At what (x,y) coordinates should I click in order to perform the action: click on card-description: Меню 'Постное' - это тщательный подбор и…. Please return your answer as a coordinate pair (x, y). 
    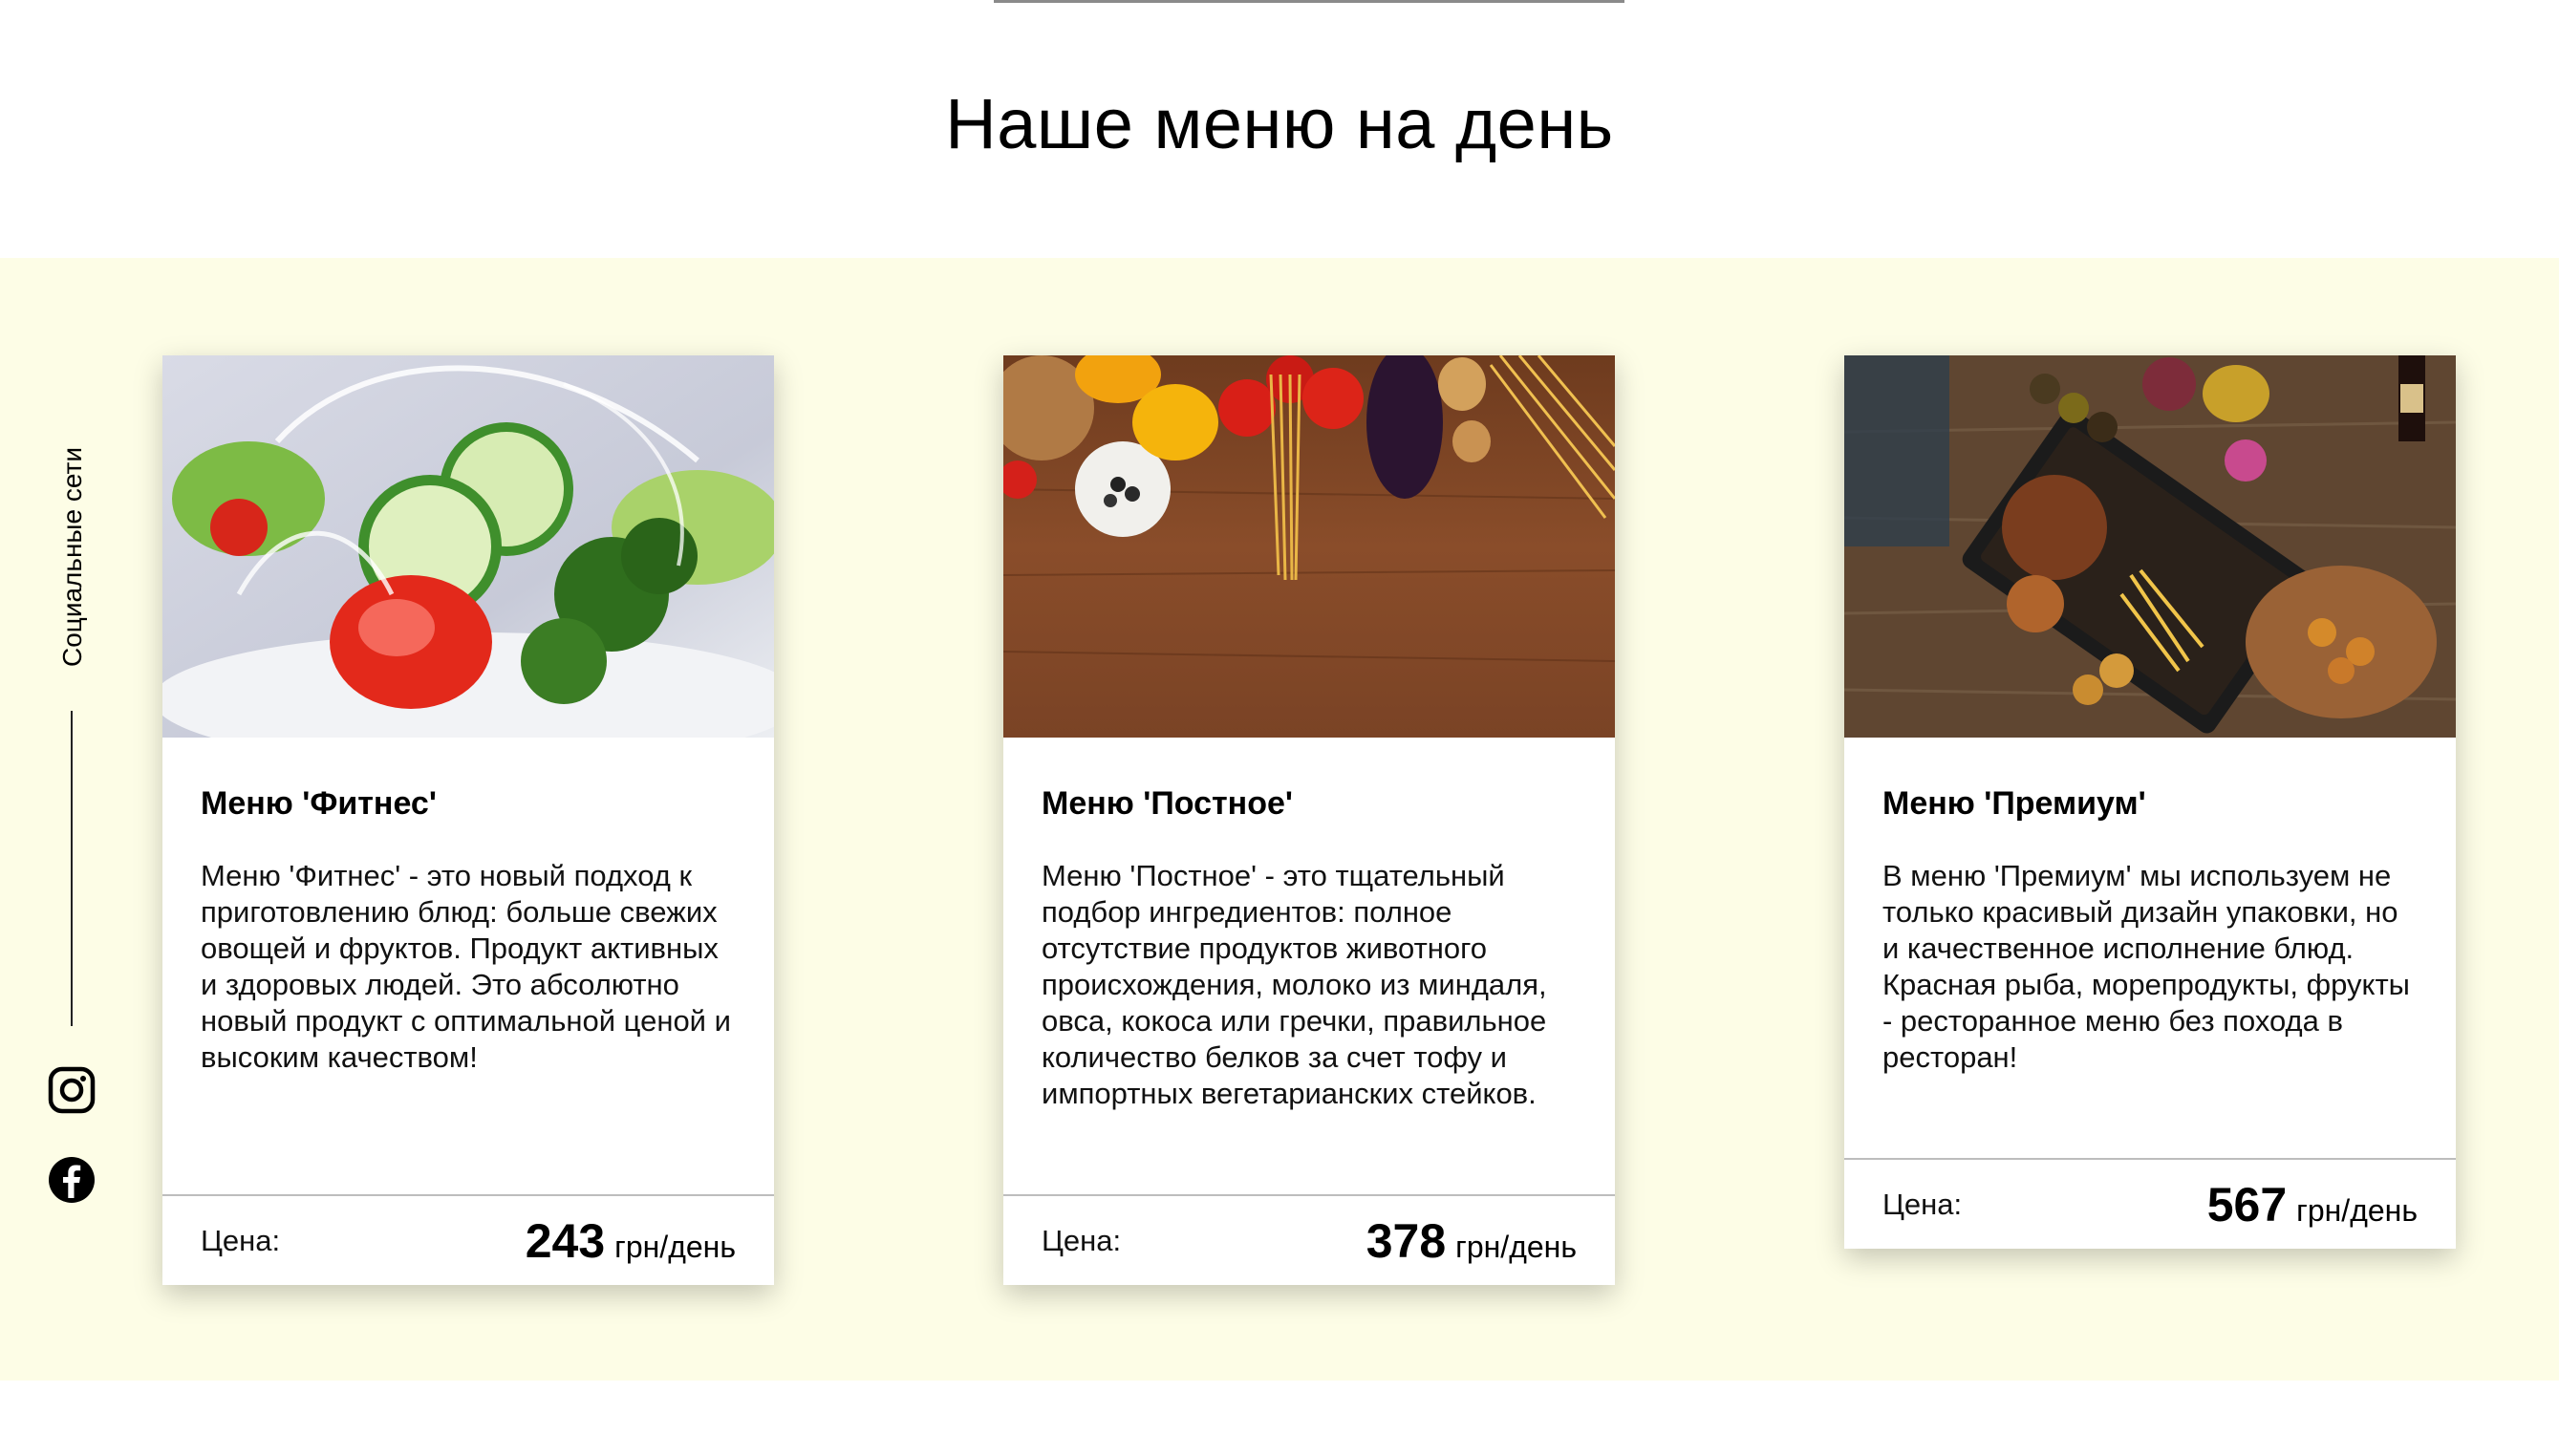
    Looking at the image, I should click on (1294, 985).